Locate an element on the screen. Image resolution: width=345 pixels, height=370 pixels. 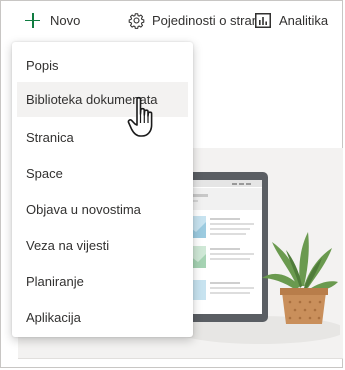
menu-item-page: Stranica is located at coordinates (102, 137).